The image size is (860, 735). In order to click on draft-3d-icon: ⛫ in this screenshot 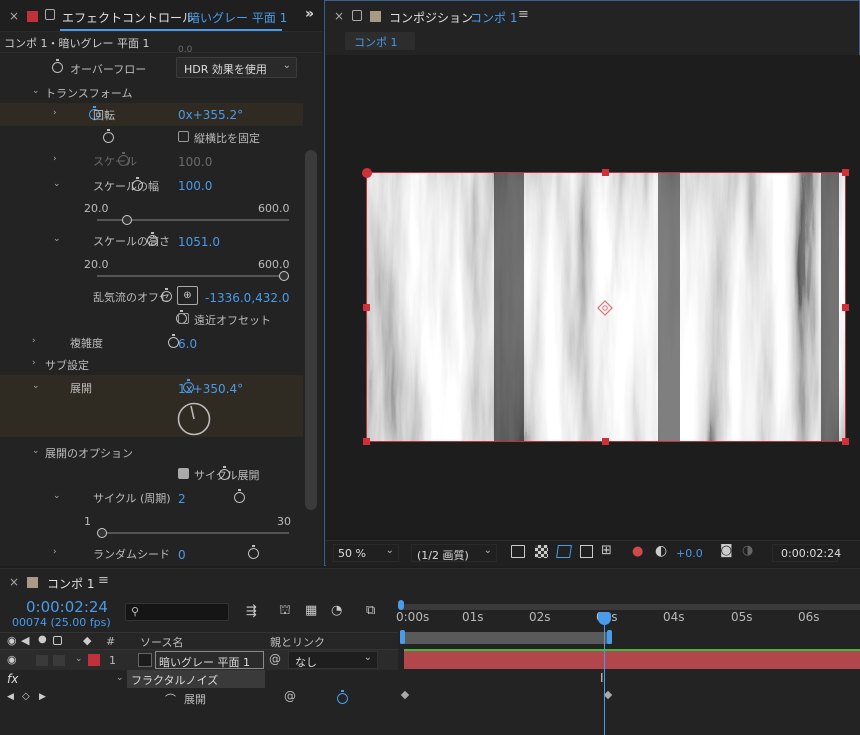, I will do `click(285, 611)`.